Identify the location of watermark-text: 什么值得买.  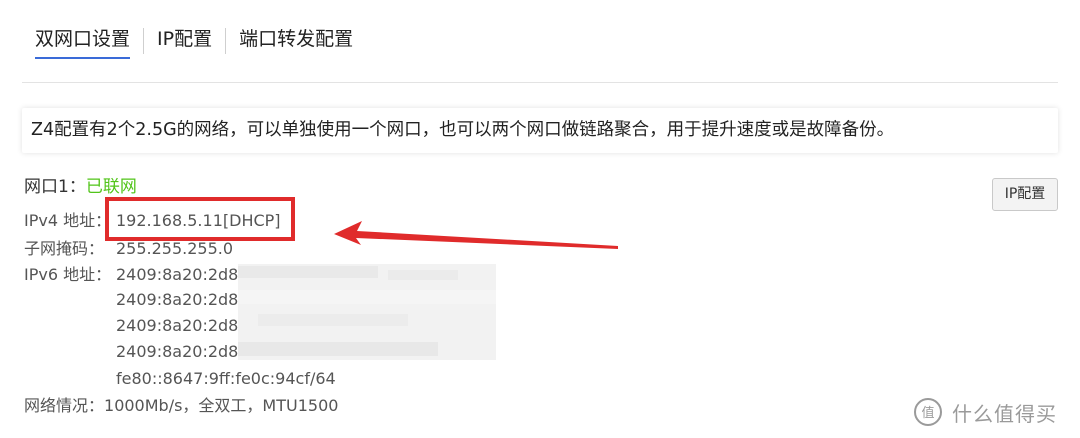
(1004, 413).